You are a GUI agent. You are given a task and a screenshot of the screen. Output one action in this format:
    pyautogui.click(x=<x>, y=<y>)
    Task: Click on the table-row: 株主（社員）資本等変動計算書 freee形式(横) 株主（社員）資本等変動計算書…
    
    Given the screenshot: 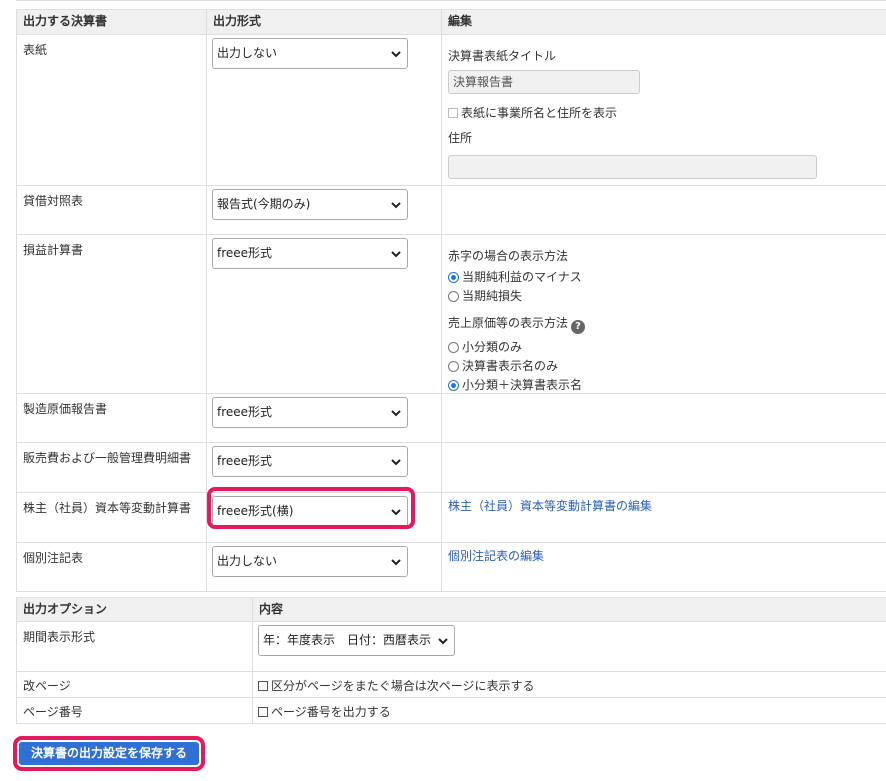 What is the action you would take?
    pyautogui.click(x=451, y=517)
    